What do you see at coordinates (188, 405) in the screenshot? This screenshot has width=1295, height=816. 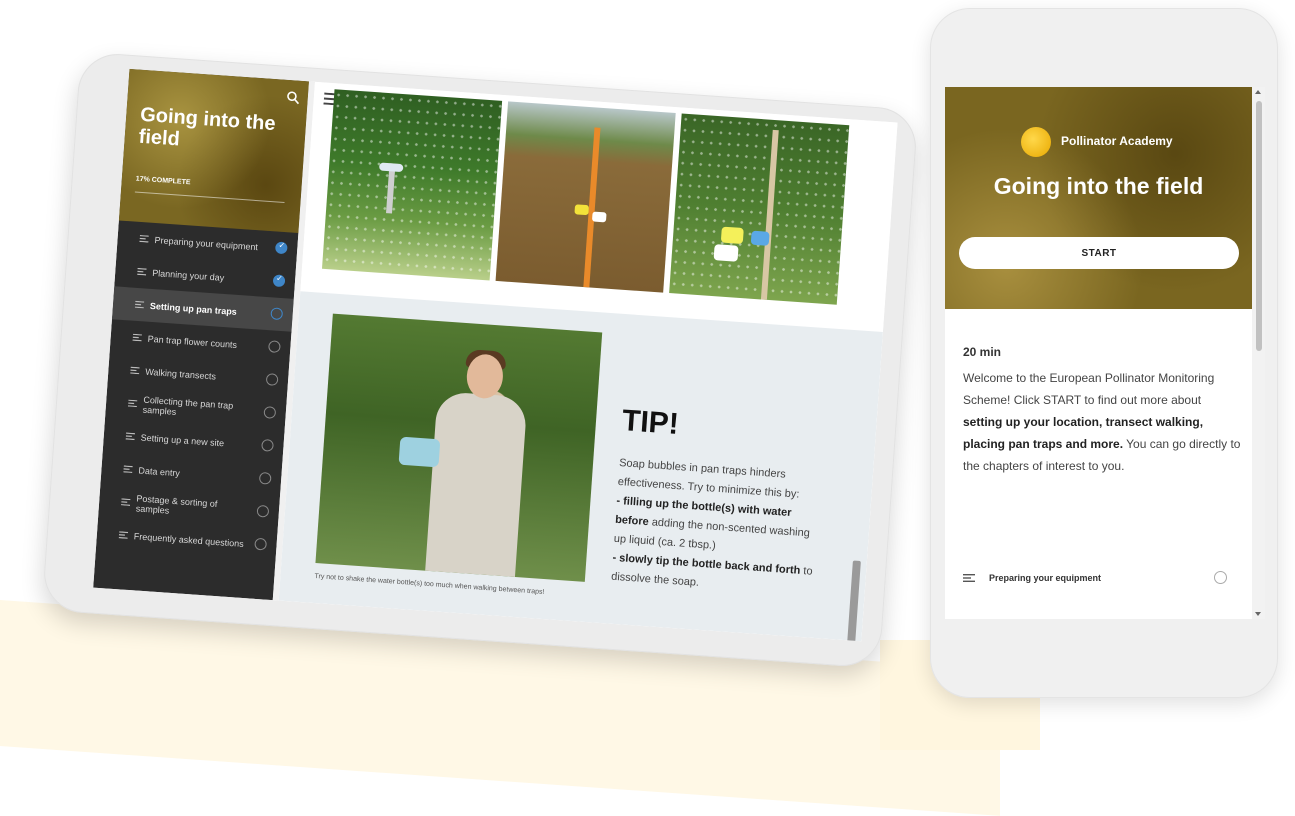 I see `lesson-label: Collecting the pan trap samples` at bounding box center [188, 405].